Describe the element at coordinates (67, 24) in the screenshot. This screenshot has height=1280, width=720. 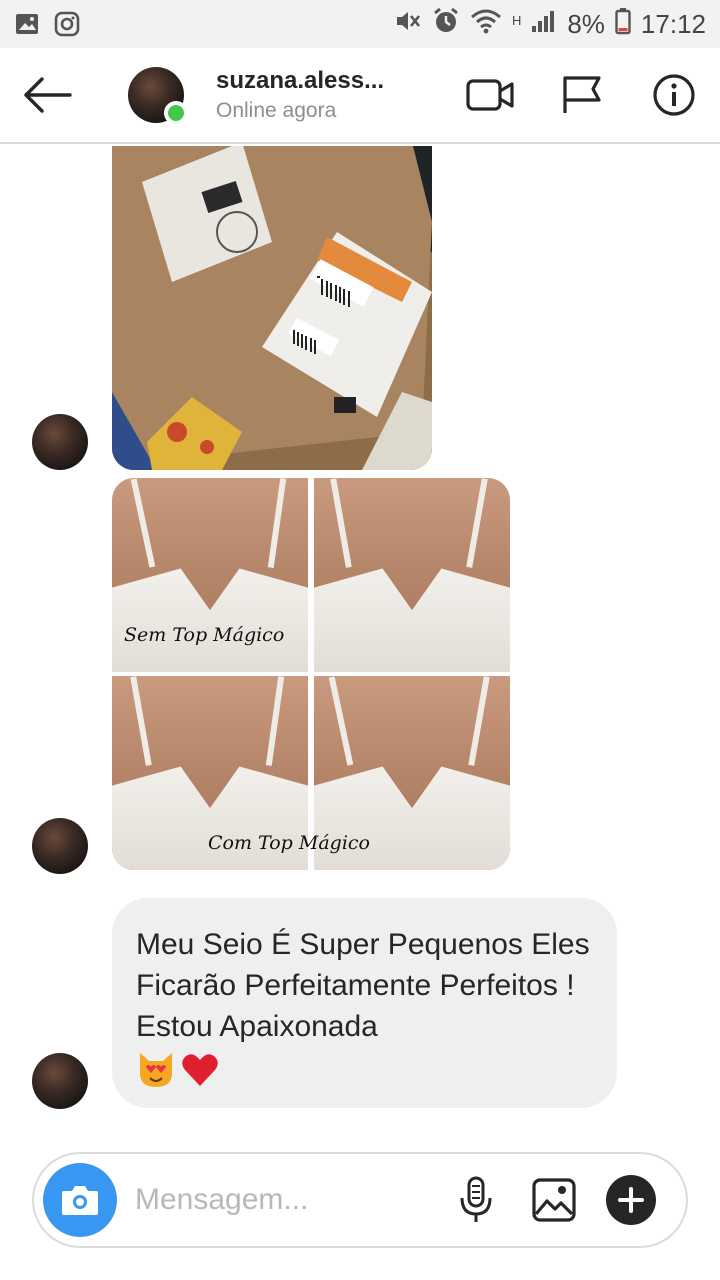
I see `instagram-notification-icon` at that location.